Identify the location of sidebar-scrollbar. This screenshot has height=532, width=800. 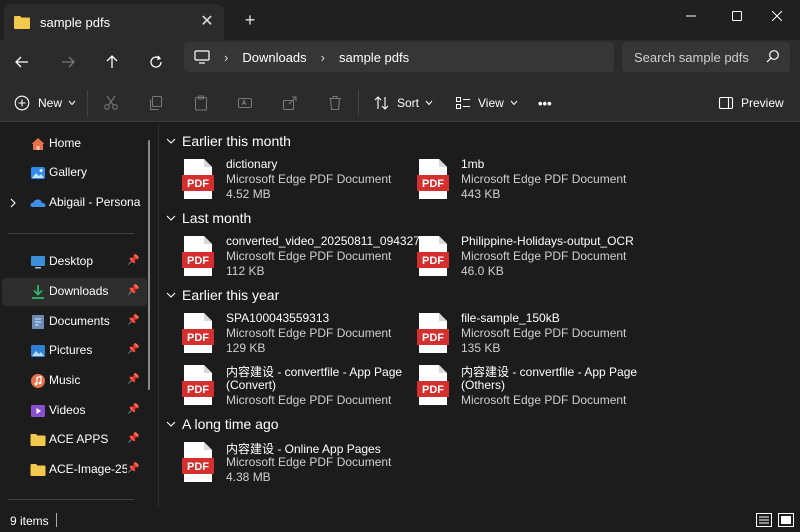
(149, 265).